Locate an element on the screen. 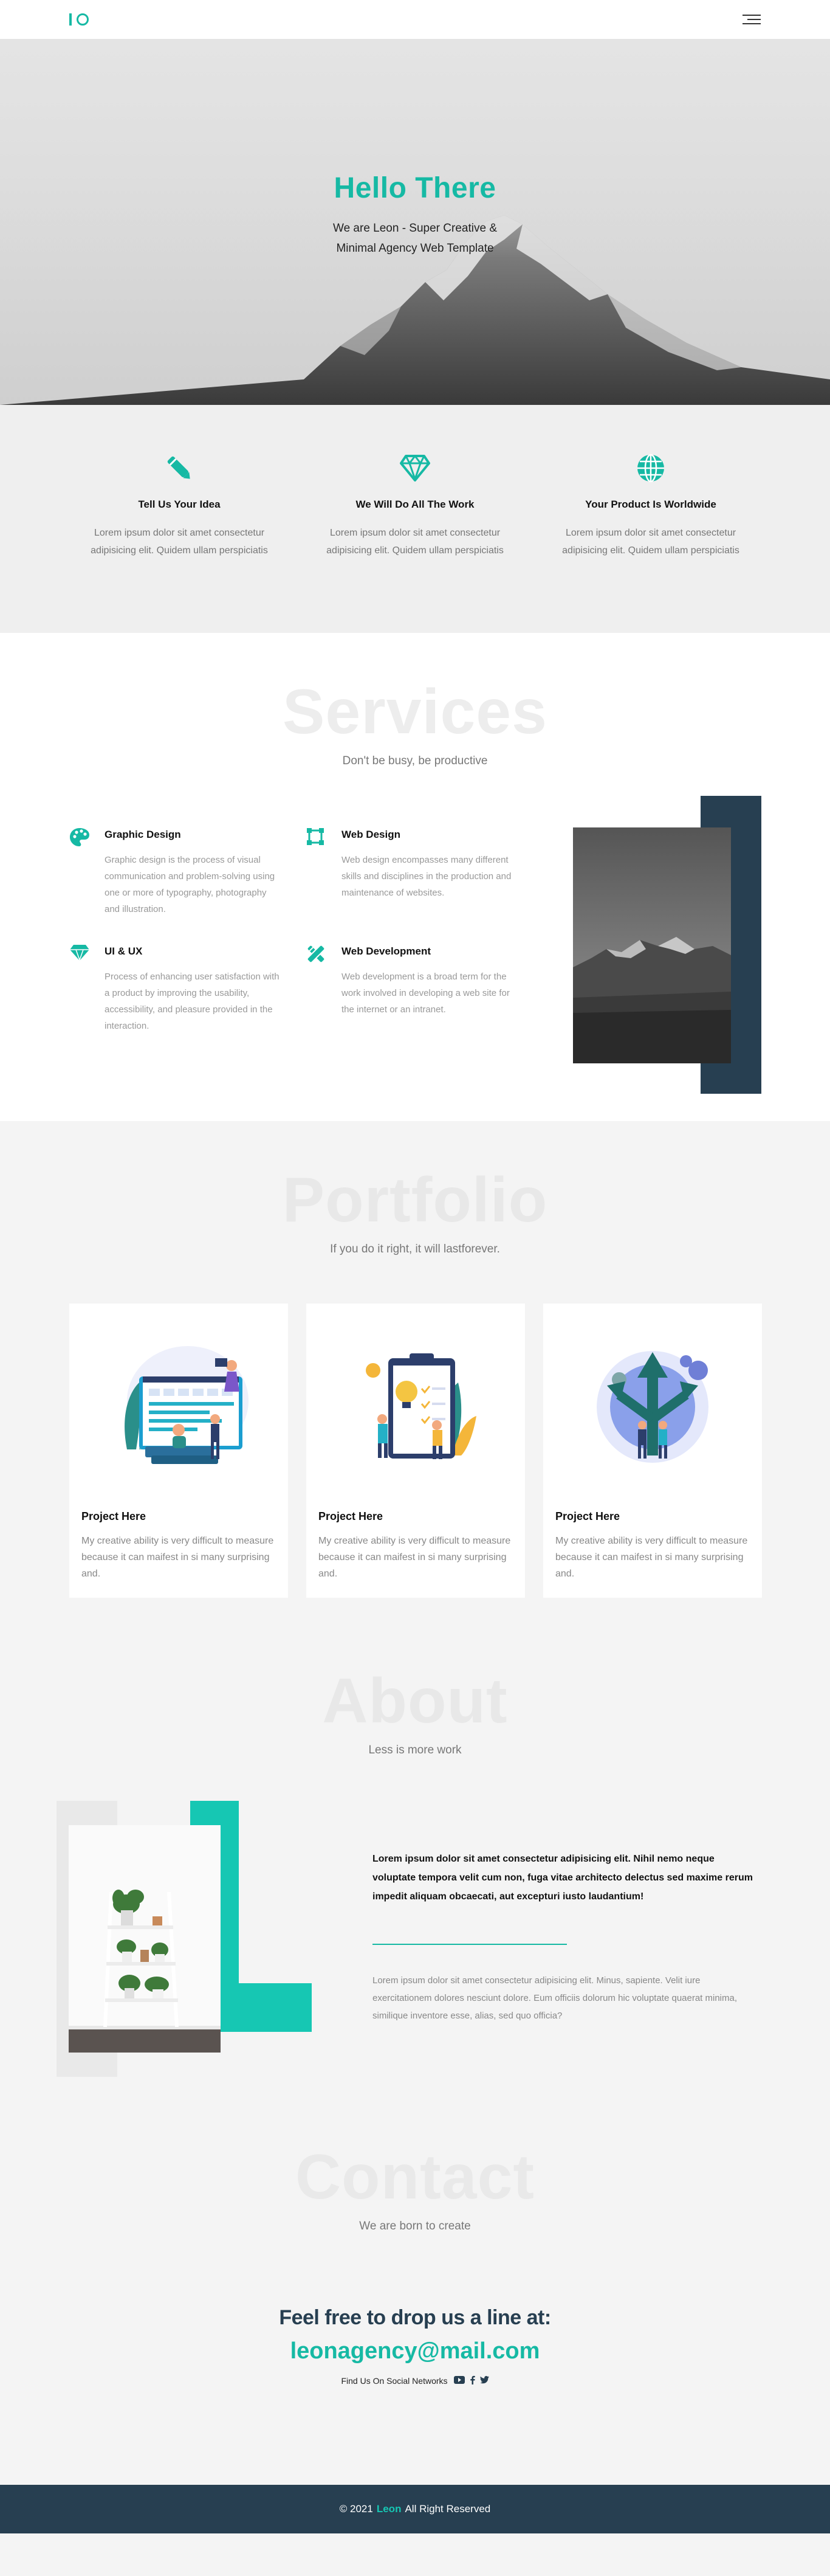 The width and height of the screenshot is (830, 2576). hamburger-menu-icon is located at coordinates (752, 19).